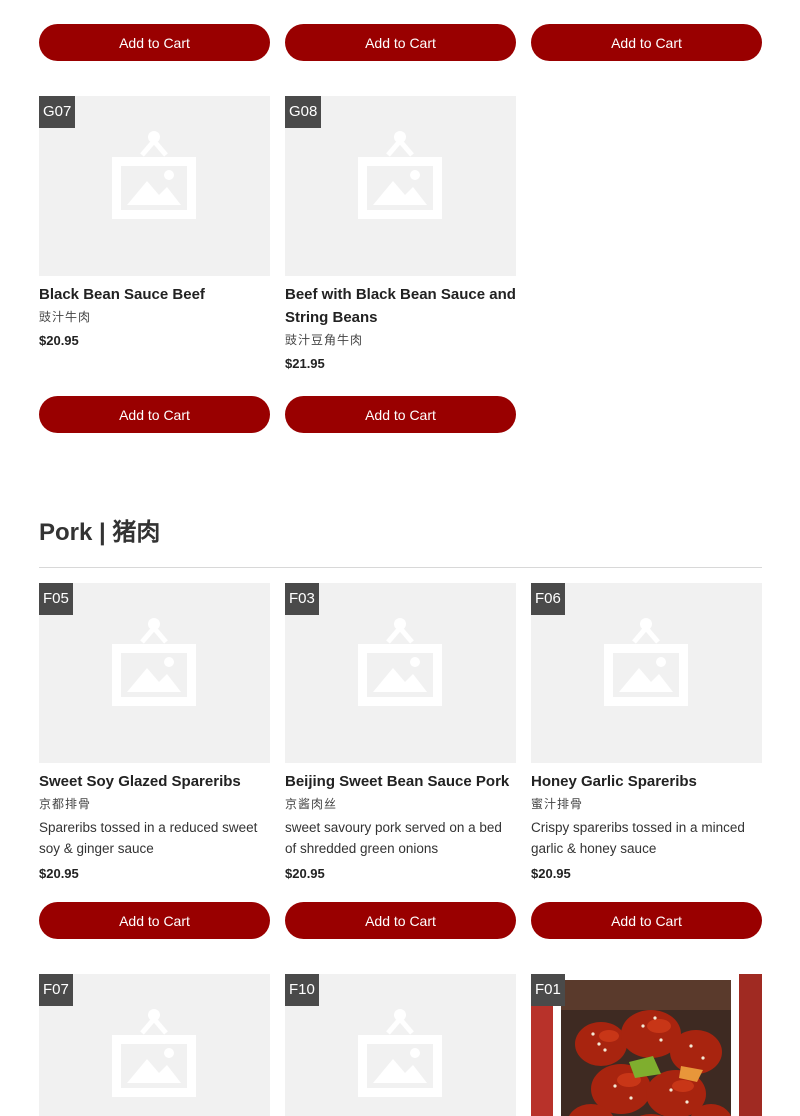 This screenshot has width=800, height=1116. Describe the element at coordinates (140, 781) in the screenshot. I see `item-name: Sweet Soy Glazed Spareribs` at that location.